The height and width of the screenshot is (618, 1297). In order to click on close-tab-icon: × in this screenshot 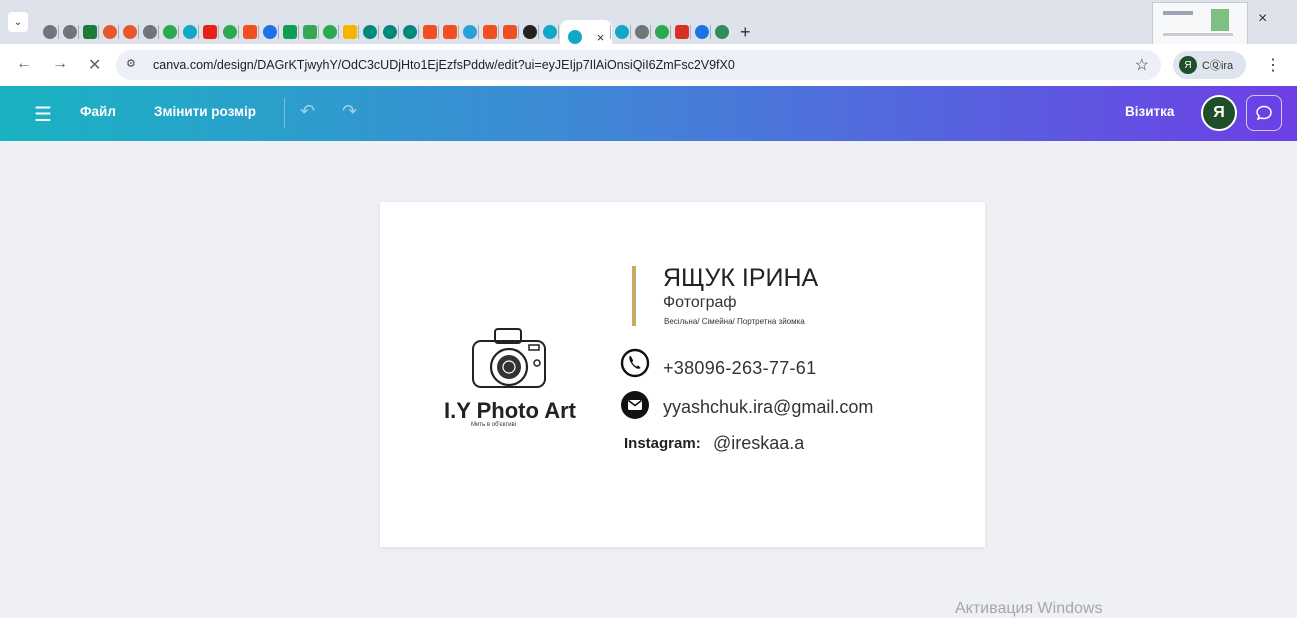, I will do `click(601, 37)`.